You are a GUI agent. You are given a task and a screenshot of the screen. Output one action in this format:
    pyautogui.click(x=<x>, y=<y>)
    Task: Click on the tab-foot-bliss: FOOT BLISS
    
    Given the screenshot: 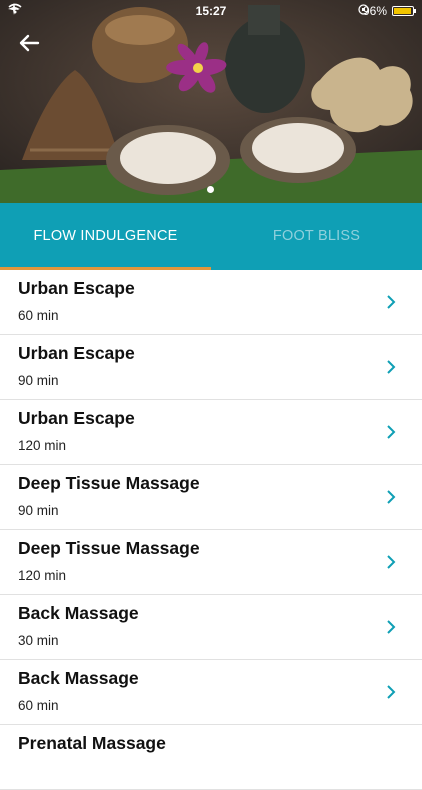 What is the action you would take?
    pyautogui.click(x=316, y=236)
    